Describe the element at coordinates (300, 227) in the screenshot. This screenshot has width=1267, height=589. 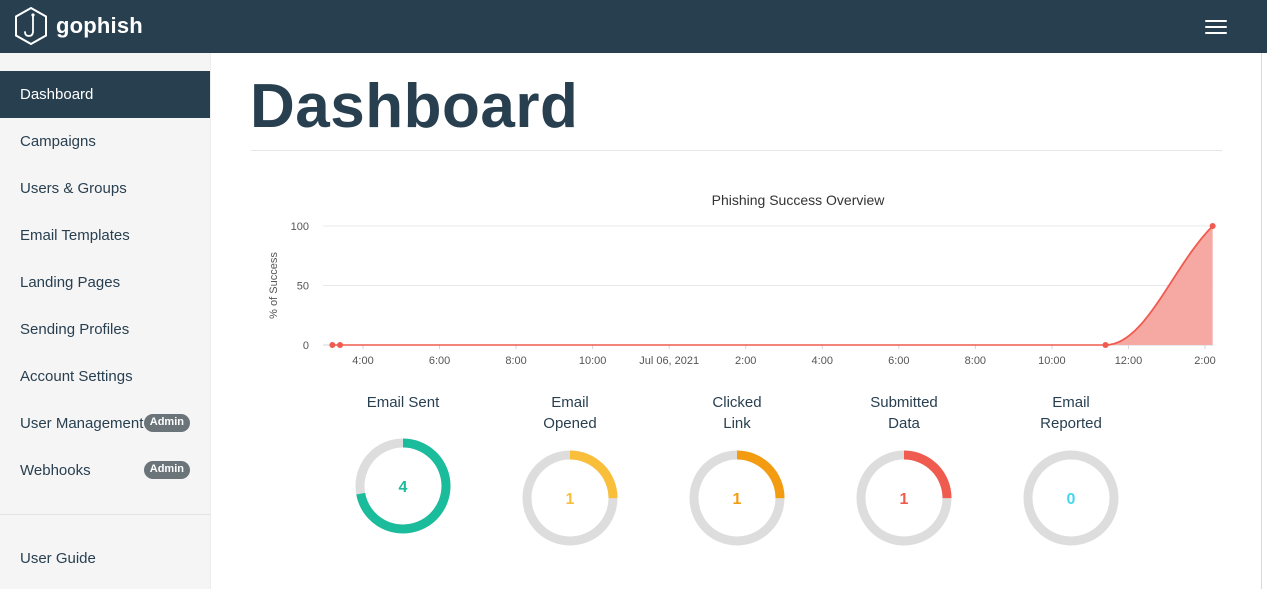
I see `y-tick-label: 100` at that location.